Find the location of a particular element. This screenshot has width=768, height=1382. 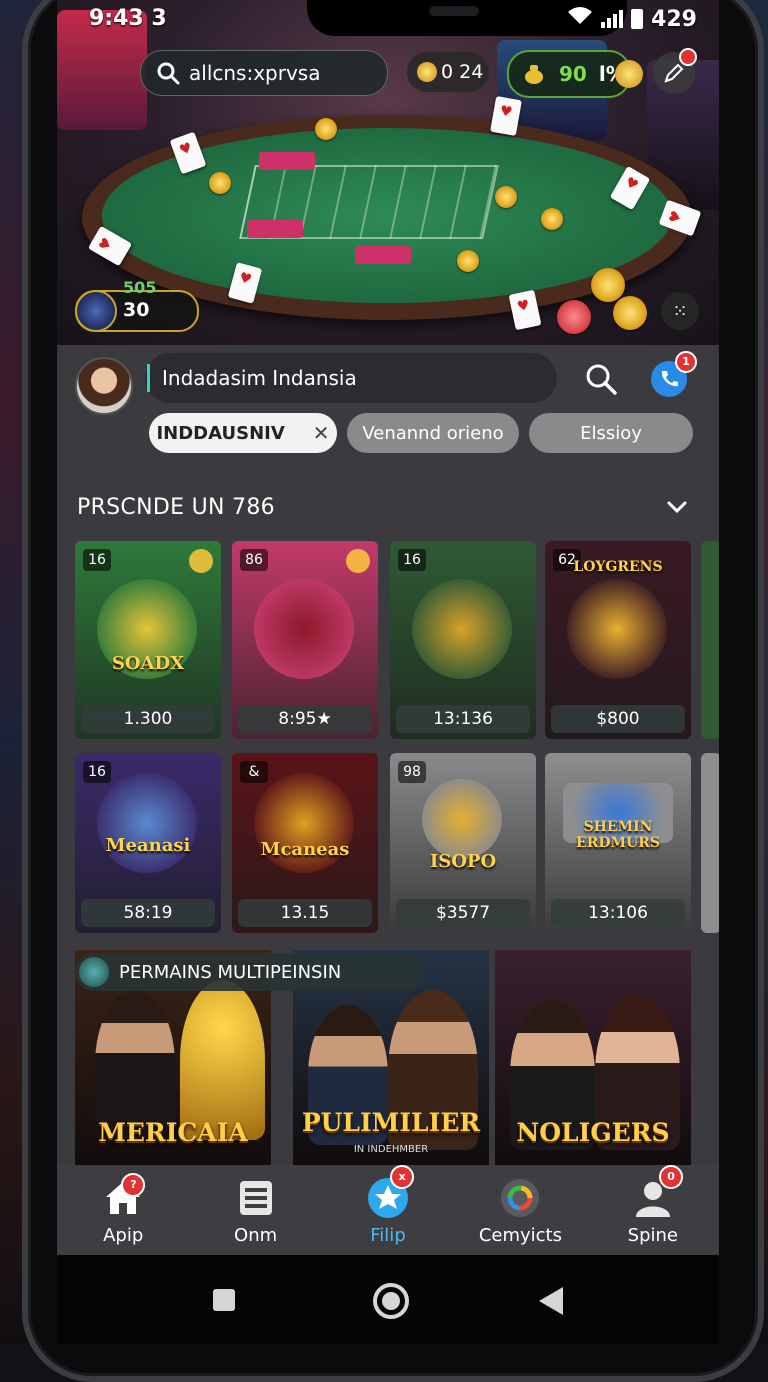

coin-balance: 0 24 is located at coordinates (448, 72).